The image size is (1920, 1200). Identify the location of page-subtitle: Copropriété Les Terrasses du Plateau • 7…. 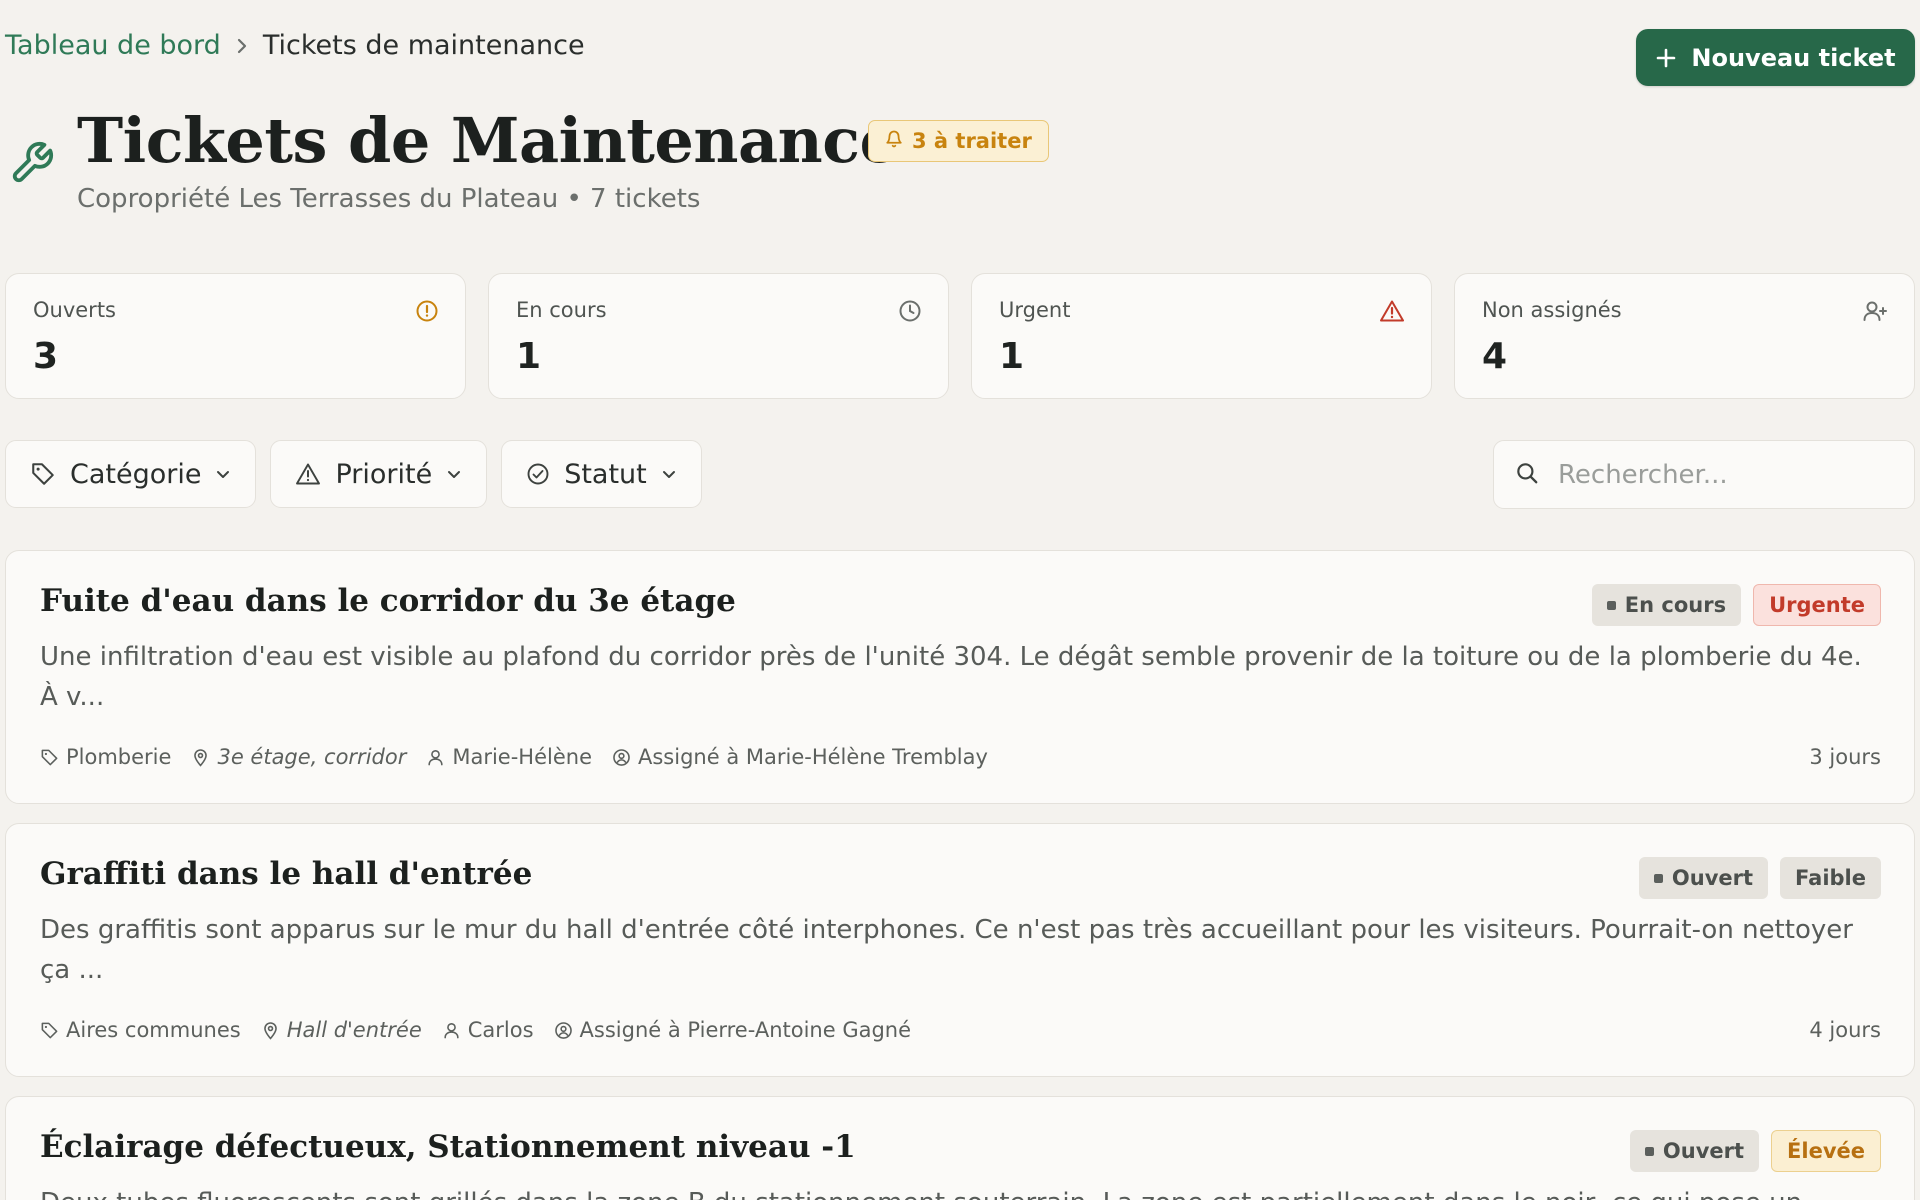
(389, 199).